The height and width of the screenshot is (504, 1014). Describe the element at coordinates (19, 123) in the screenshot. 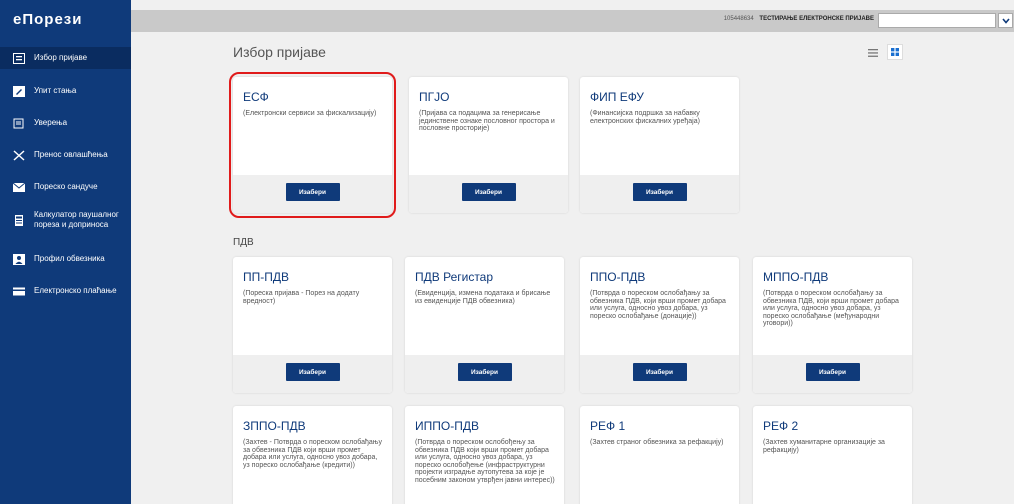

I see `certificate-icon` at that location.